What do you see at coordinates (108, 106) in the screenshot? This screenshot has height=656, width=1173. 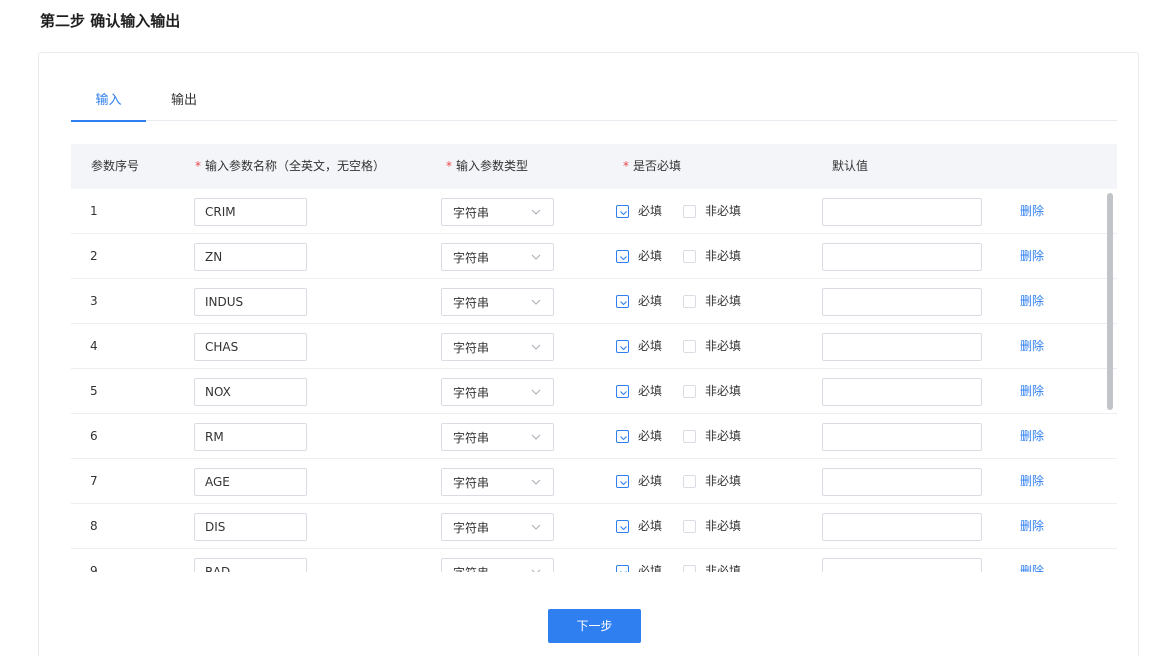 I see `tab-input: 输入` at bounding box center [108, 106].